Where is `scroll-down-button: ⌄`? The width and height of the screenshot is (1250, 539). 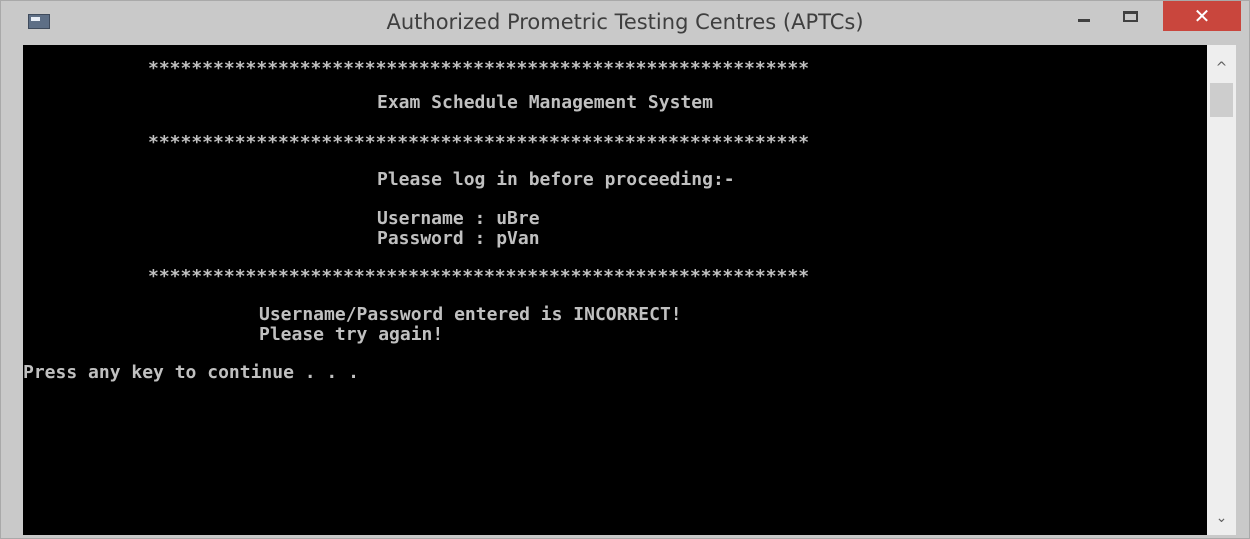 scroll-down-button: ⌄ is located at coordinates (1221, 518).